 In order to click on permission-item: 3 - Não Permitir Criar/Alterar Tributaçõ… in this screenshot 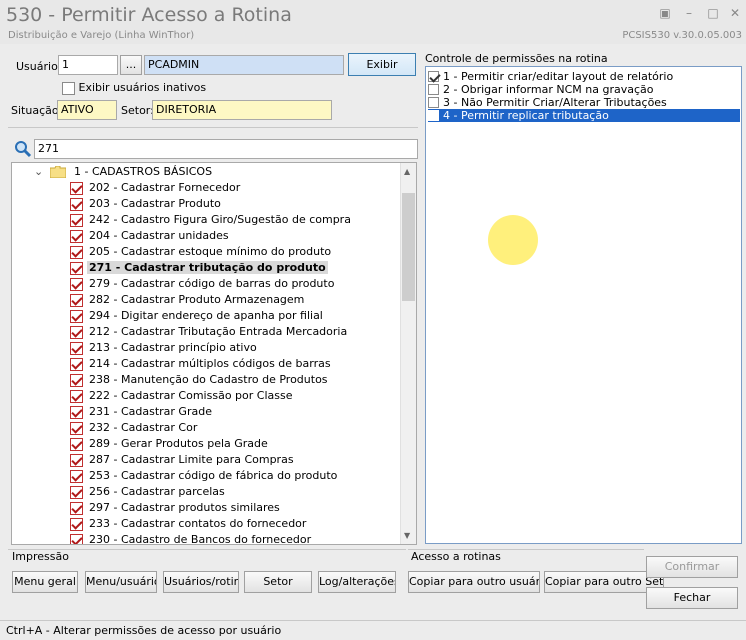, I will do `click(584, 102)`.